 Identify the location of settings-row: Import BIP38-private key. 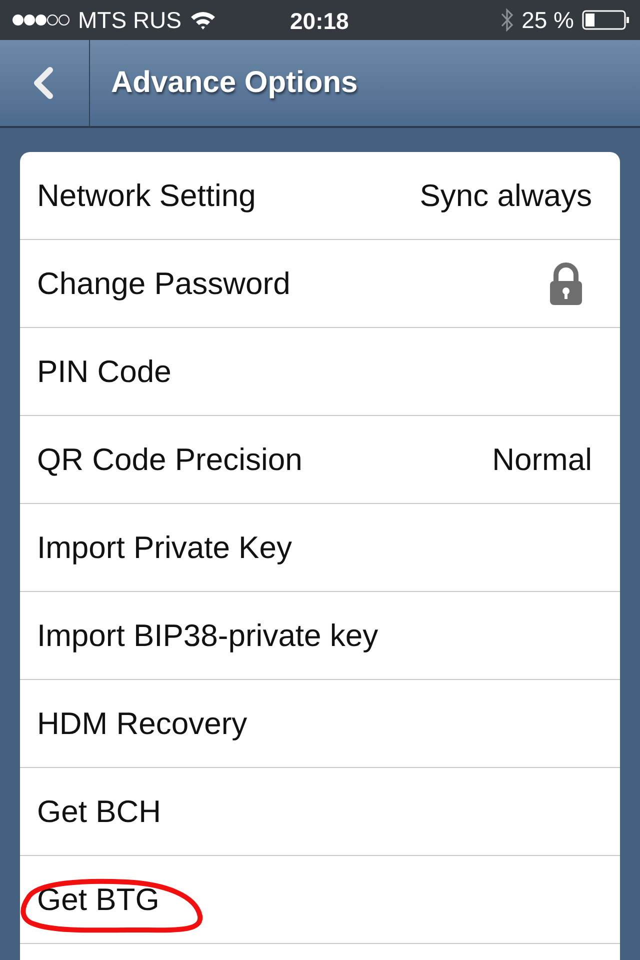
(320, 636).